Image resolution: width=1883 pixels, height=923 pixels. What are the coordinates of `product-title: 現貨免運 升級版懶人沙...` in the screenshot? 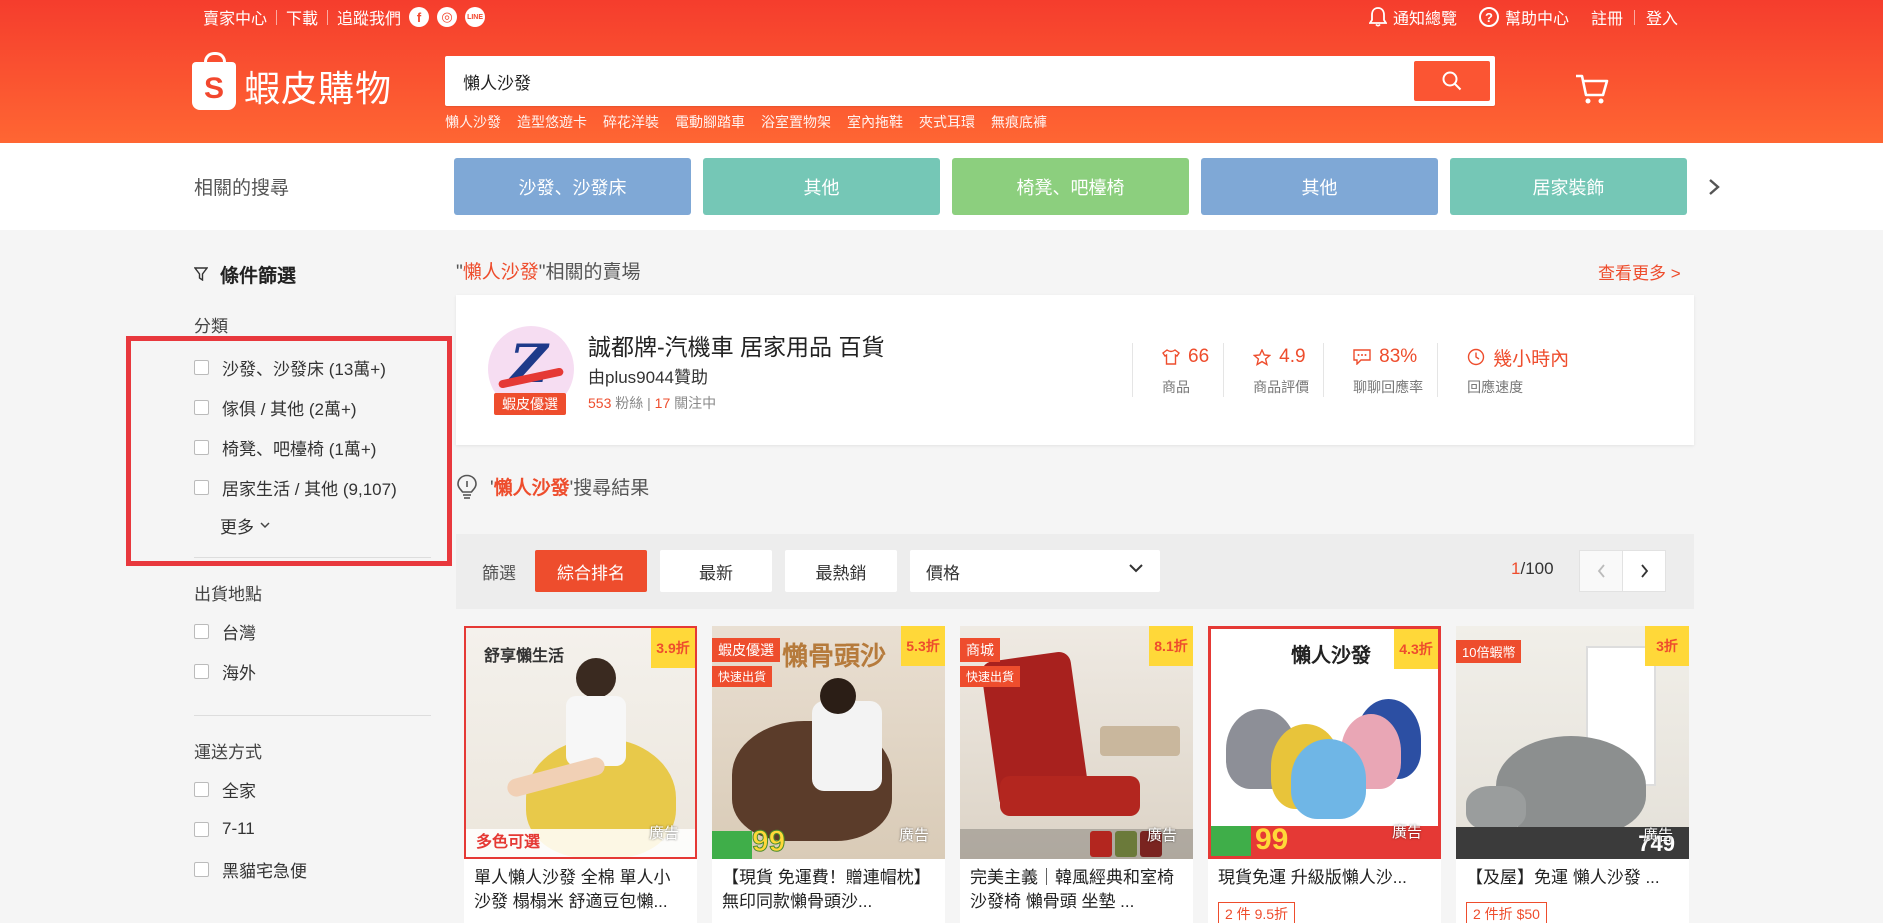 It's located at (1324, 874).